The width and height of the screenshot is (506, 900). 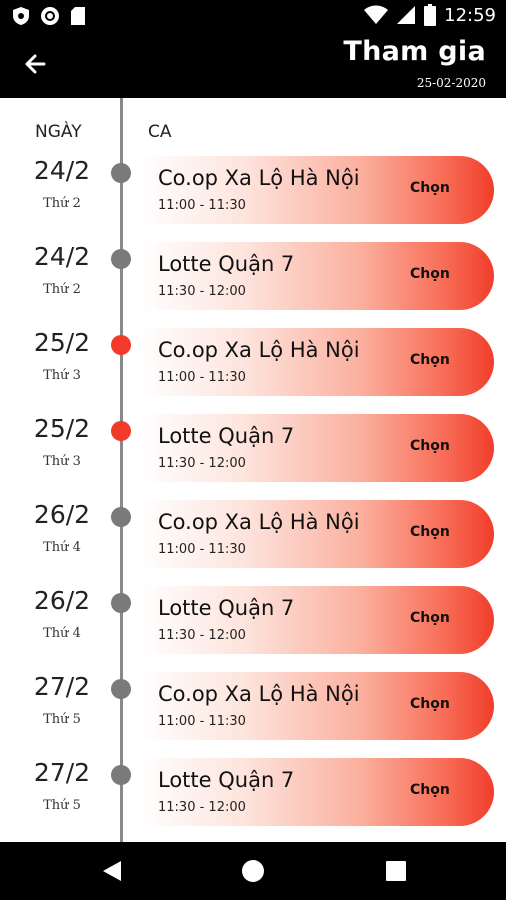 I want to click on nav-recents-button, so click(x=396, y=871).